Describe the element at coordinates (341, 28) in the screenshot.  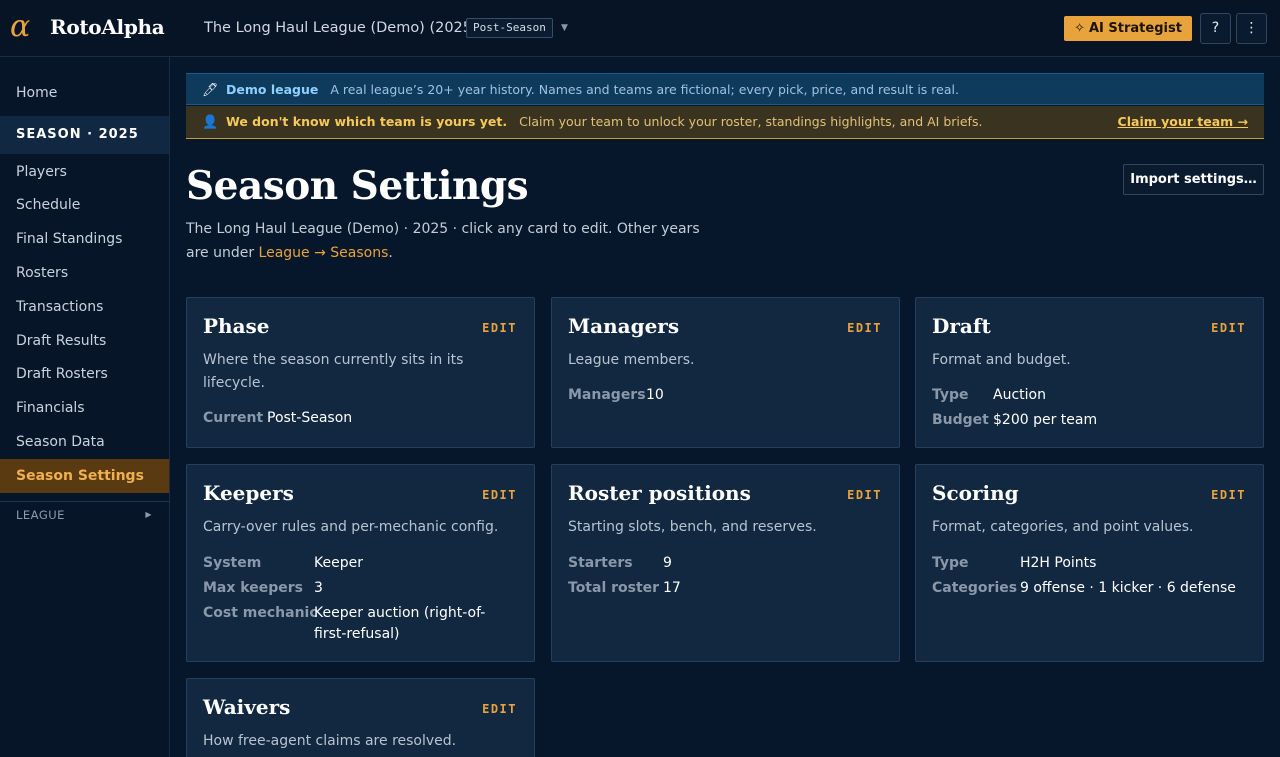
I see `league-name: The Long Haul League (Demo) (2025)` at that location.